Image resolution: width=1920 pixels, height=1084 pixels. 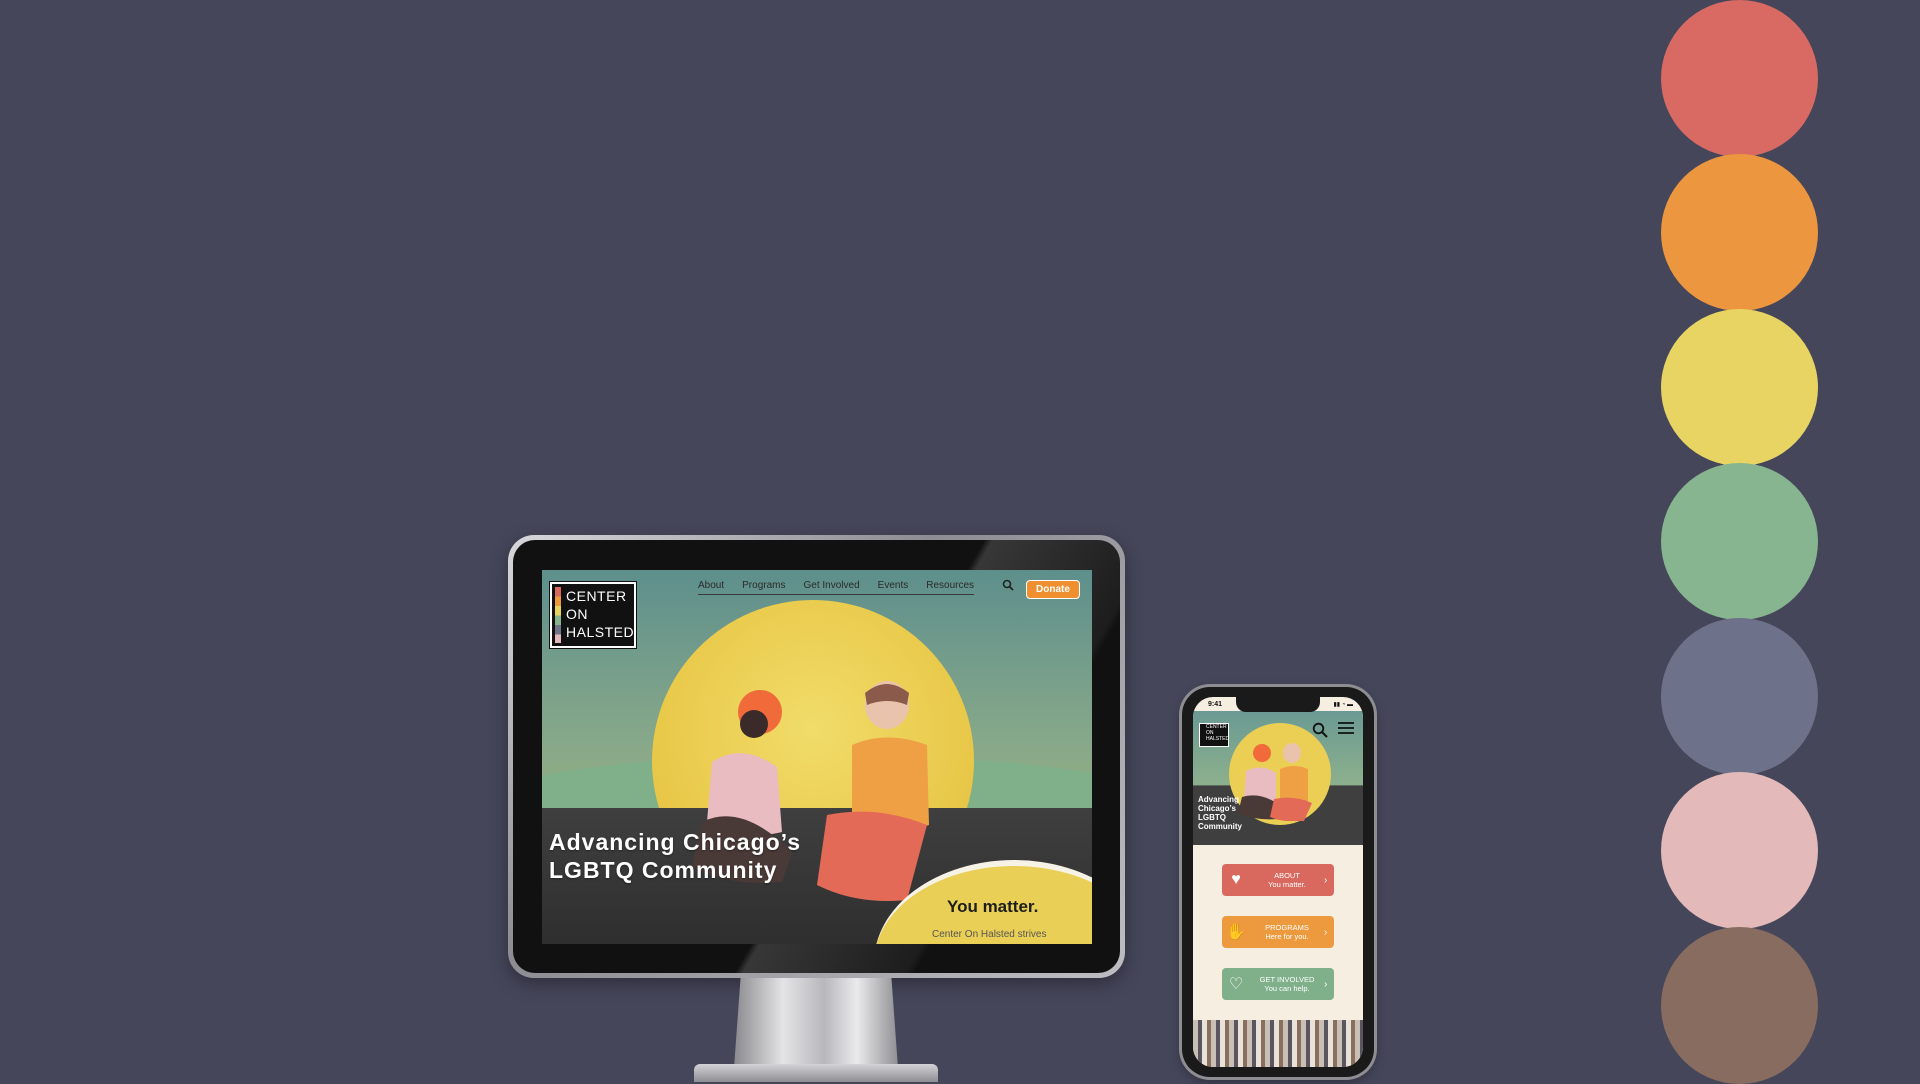 I want to click on phone-logo: CENTER ON HALSTED, so click(x=1214, y=735).